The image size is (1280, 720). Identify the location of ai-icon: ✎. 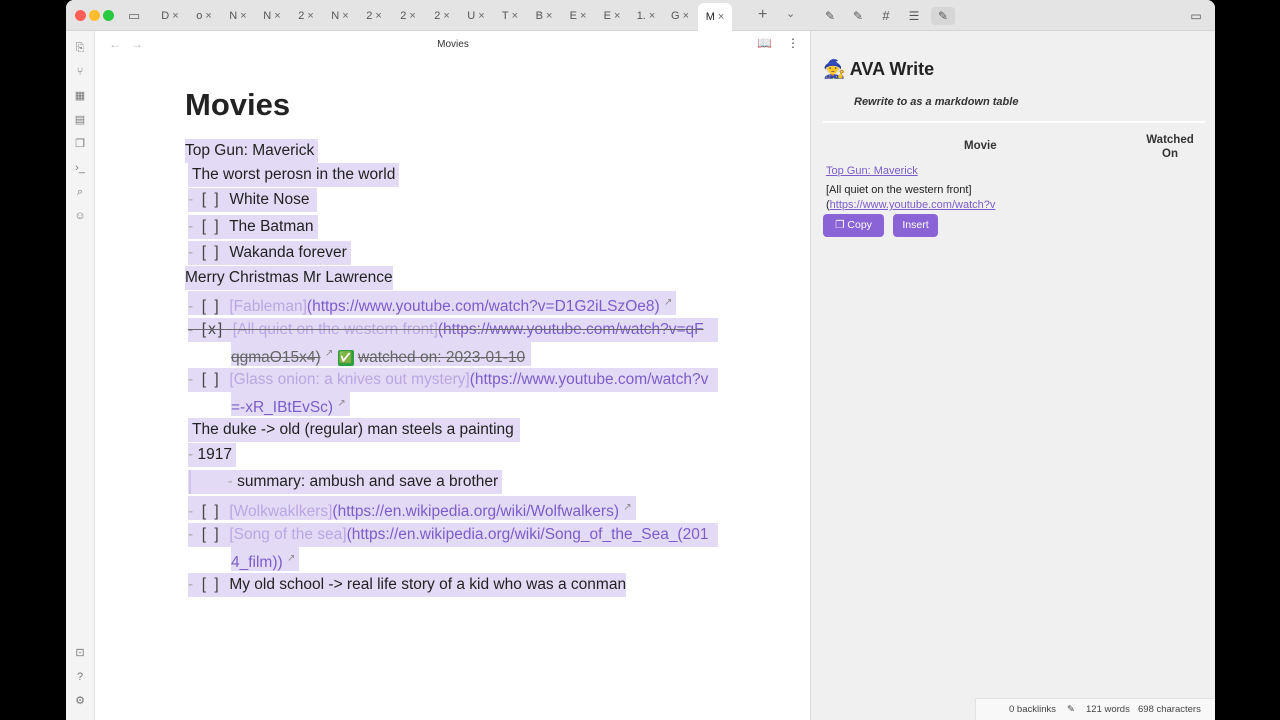
(830, 16).